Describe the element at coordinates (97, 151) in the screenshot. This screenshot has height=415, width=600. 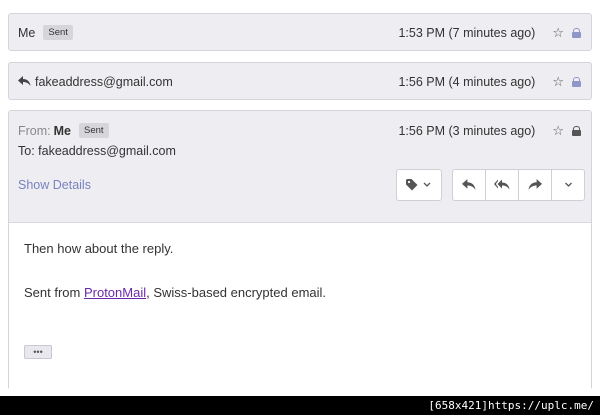
I see `to-line: To: fakeaddress@gmail.com` at that location.